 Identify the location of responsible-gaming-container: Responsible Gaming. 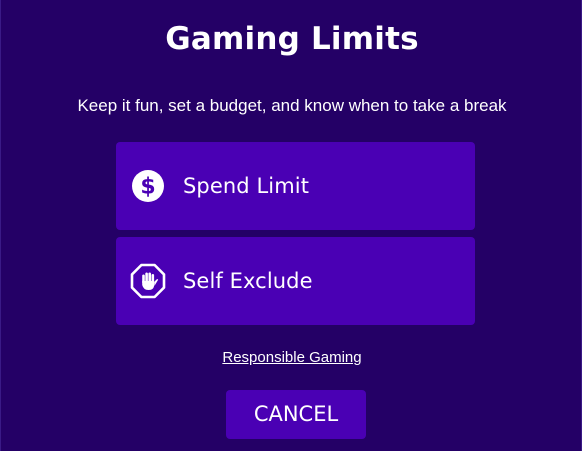
(291, 358).